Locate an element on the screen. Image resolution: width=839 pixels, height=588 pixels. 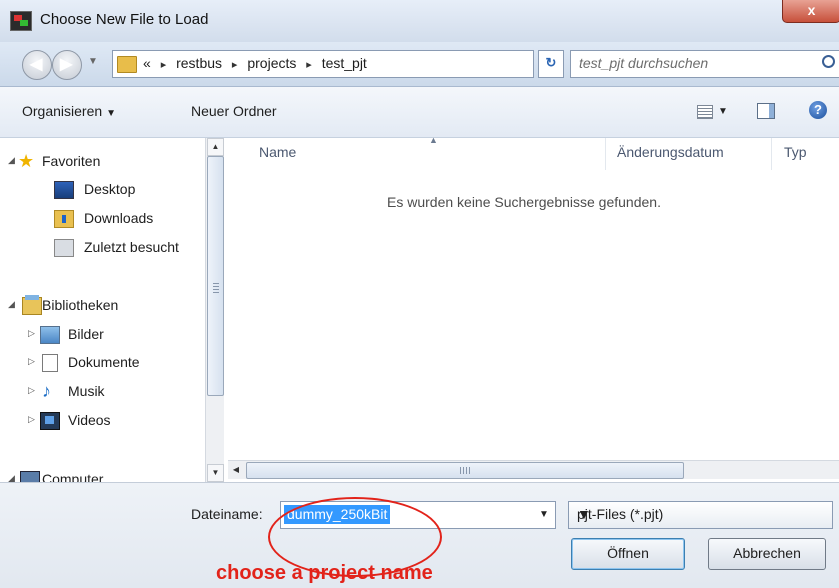
forward-button: ▶ is located at coordinates (67, 65).